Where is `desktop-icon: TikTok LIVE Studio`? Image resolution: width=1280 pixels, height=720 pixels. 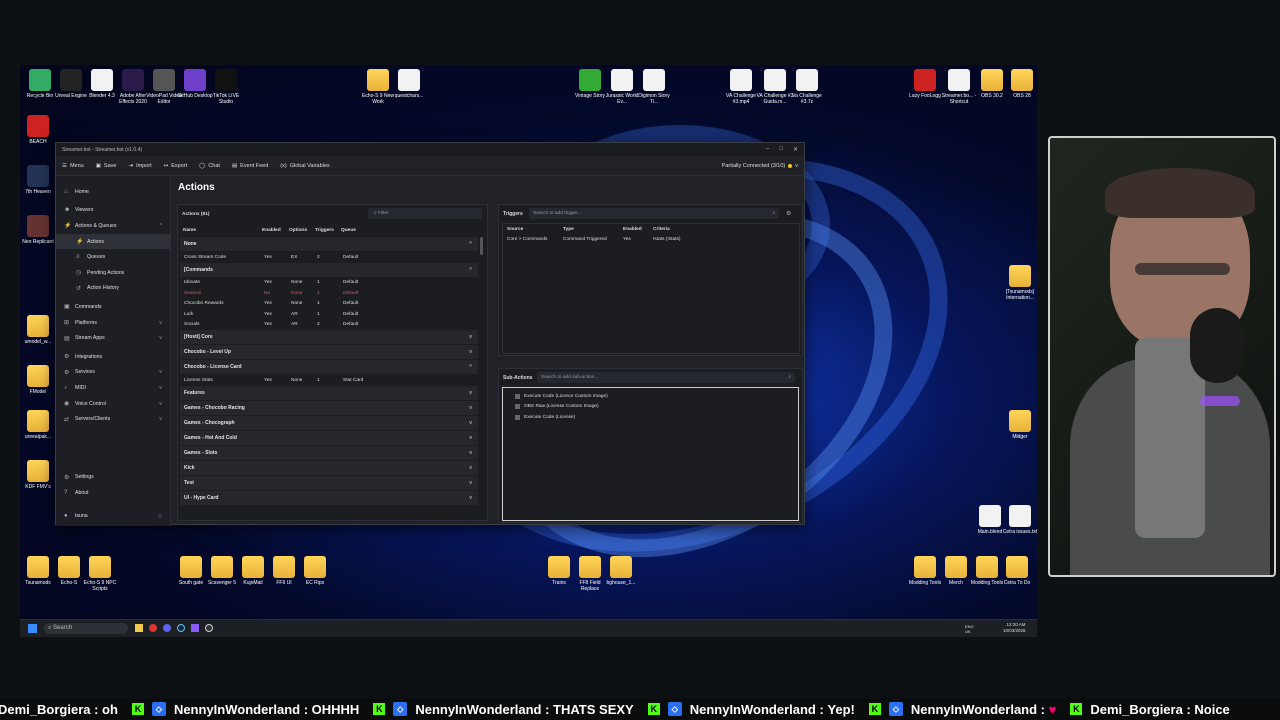
desktop-icon: TikTok LIVE Studio is located at coordinates (226, 87).